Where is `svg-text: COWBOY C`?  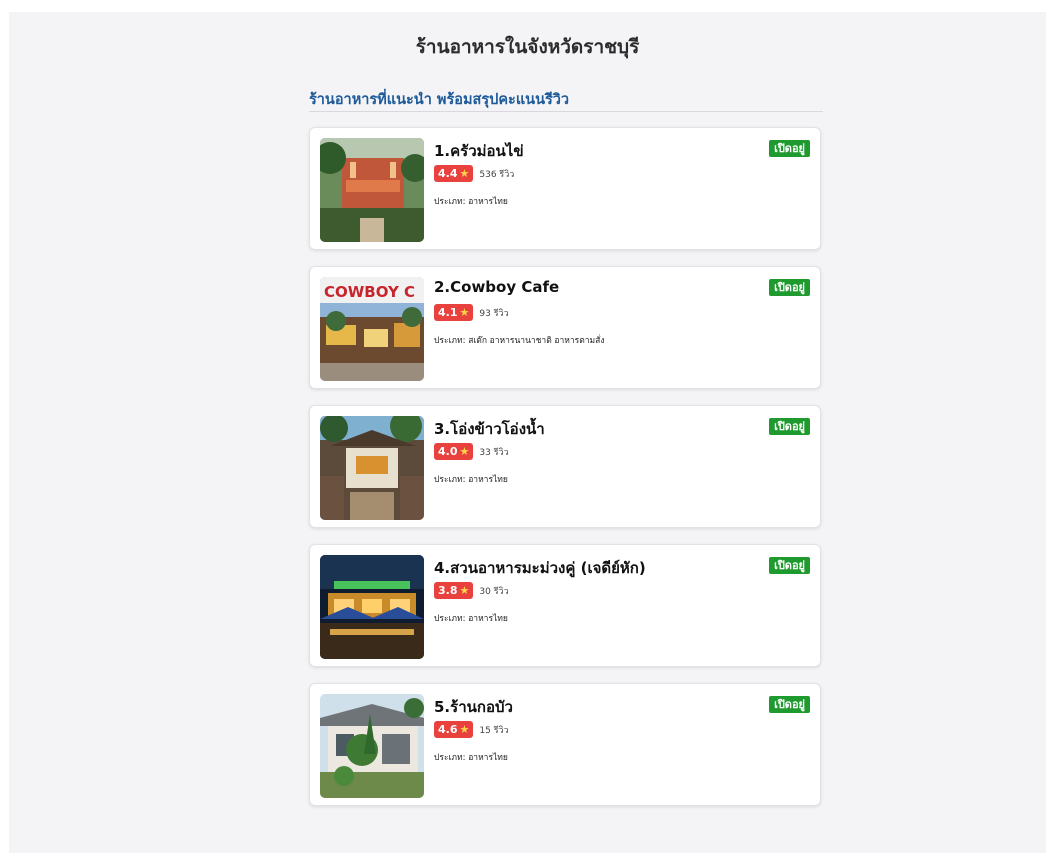
svg-text: COWBOY C is located at coordinates (369, 292).